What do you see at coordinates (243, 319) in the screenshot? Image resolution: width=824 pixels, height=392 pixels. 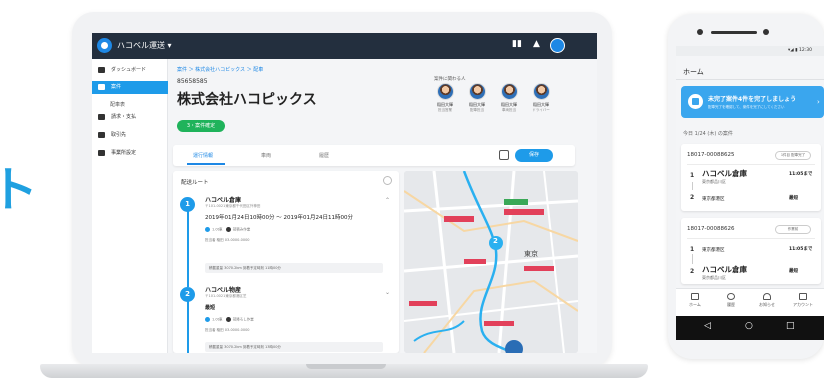 I see `task-type: 荷降ろし作業` at bounding box center [243, 319].